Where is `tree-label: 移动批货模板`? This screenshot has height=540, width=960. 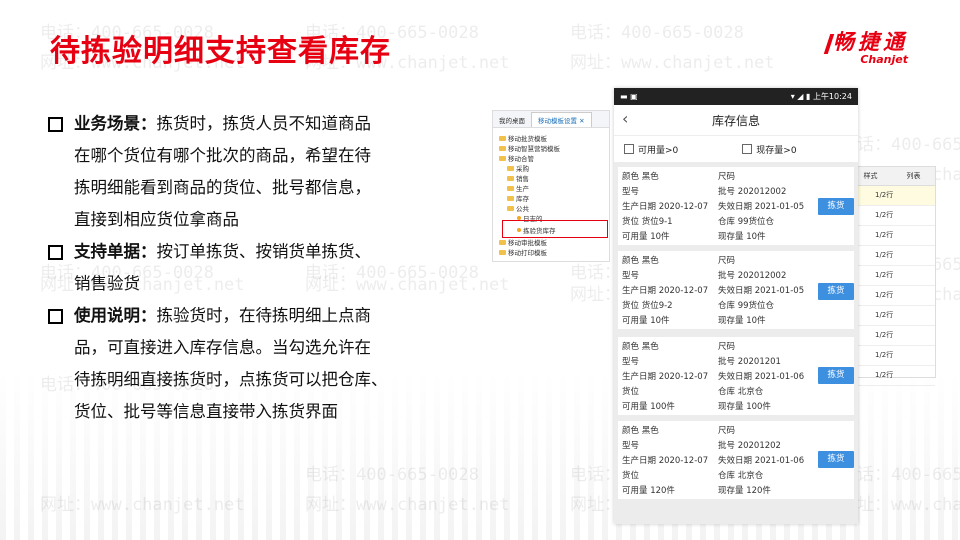 tree-label: 移动批货模板 is located at coordinates (527, 139).